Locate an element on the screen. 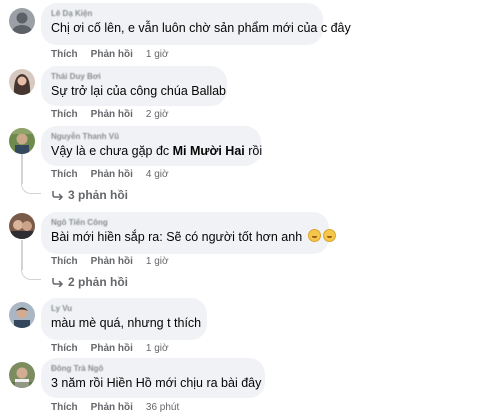  replies-count: 3 phản hồi is located at coordinates (98, 195).